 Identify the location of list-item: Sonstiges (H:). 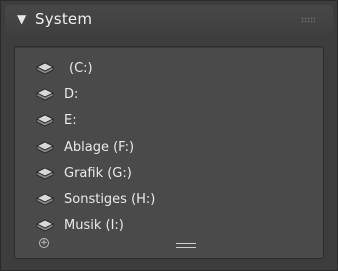
(169, 200).